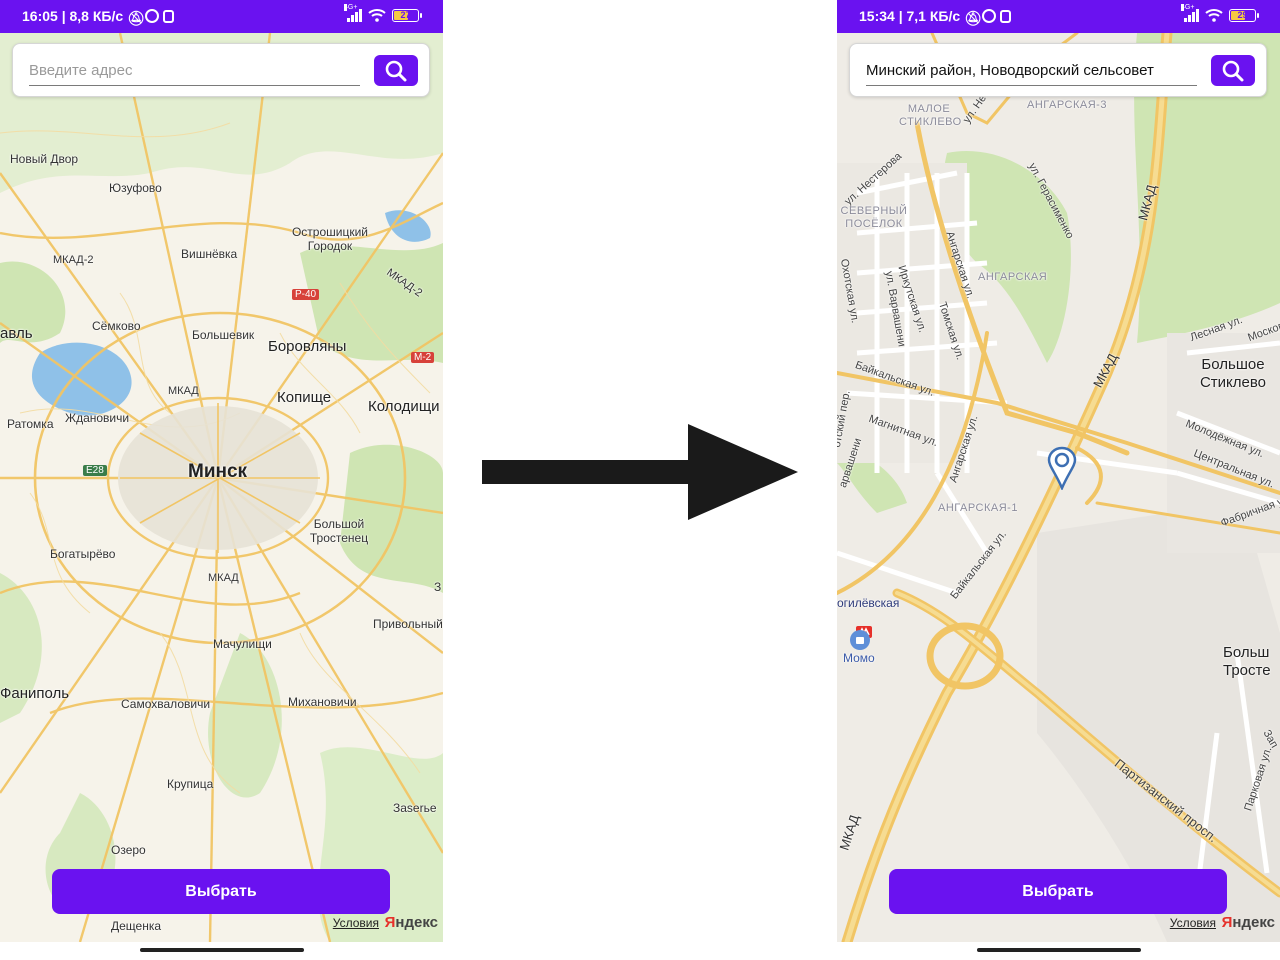 This screenshot has height=960, width=1280. What do you see at coordinates (44, 159) in the screenshot?
I see `map-label: Новый Двор` at bounding box center [44, 159].